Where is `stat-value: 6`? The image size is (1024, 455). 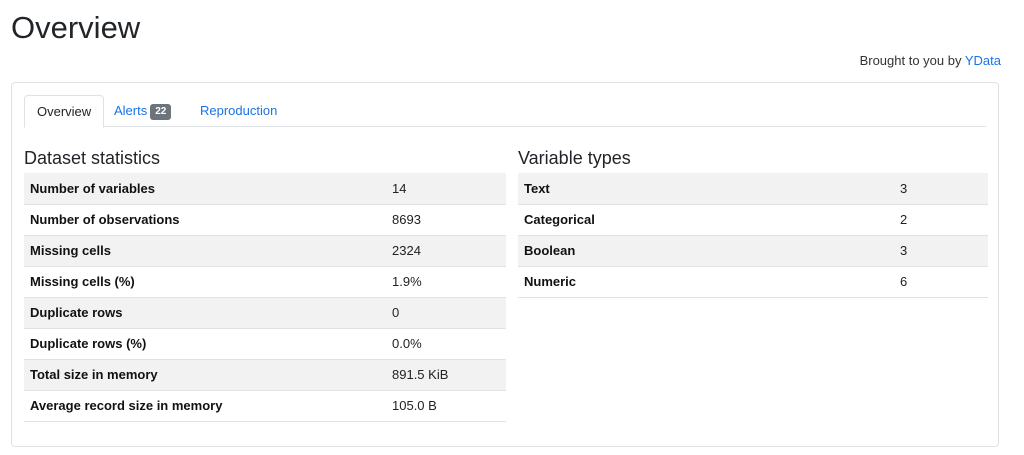 stat-value: 6 is located at coordinates (941, 282).